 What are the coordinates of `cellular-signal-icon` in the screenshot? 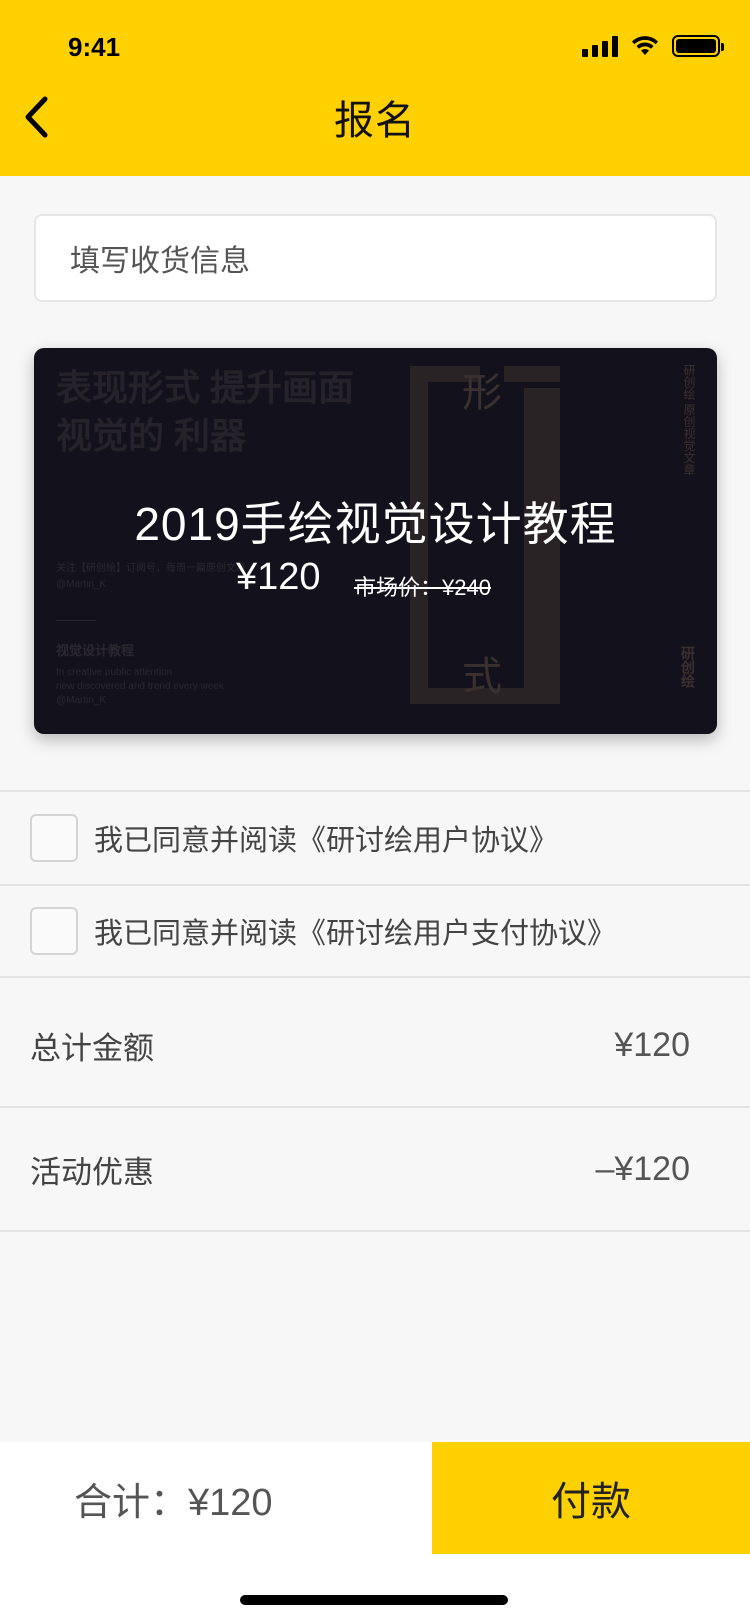 It's located at (600, 46).